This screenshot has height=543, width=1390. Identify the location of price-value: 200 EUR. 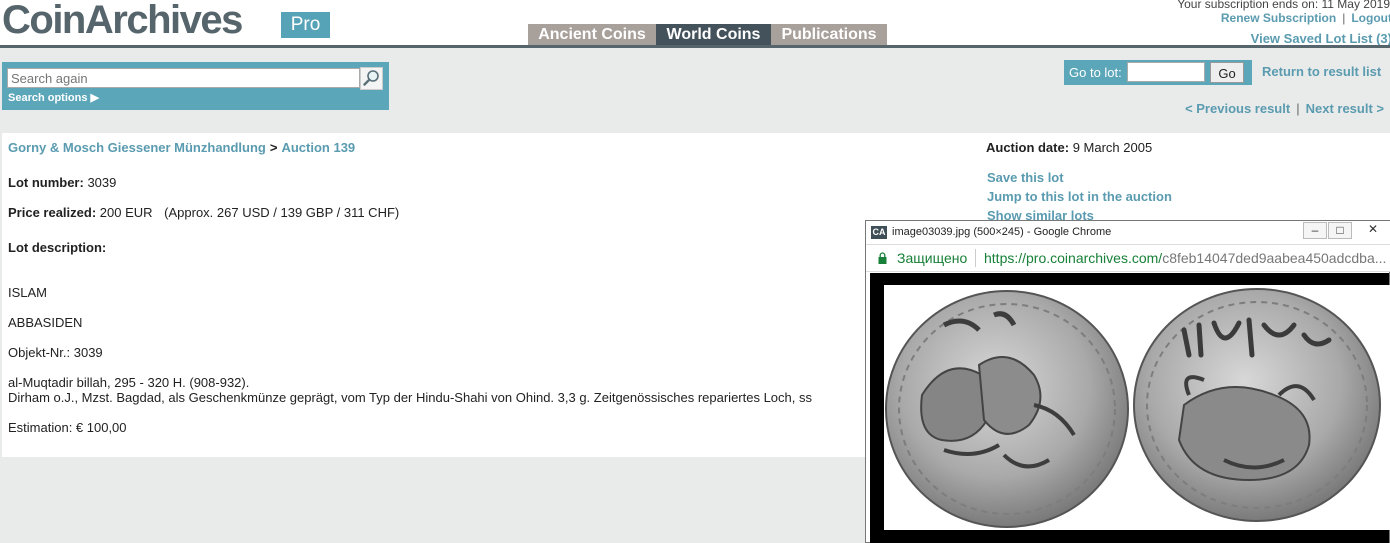
(126, 212).